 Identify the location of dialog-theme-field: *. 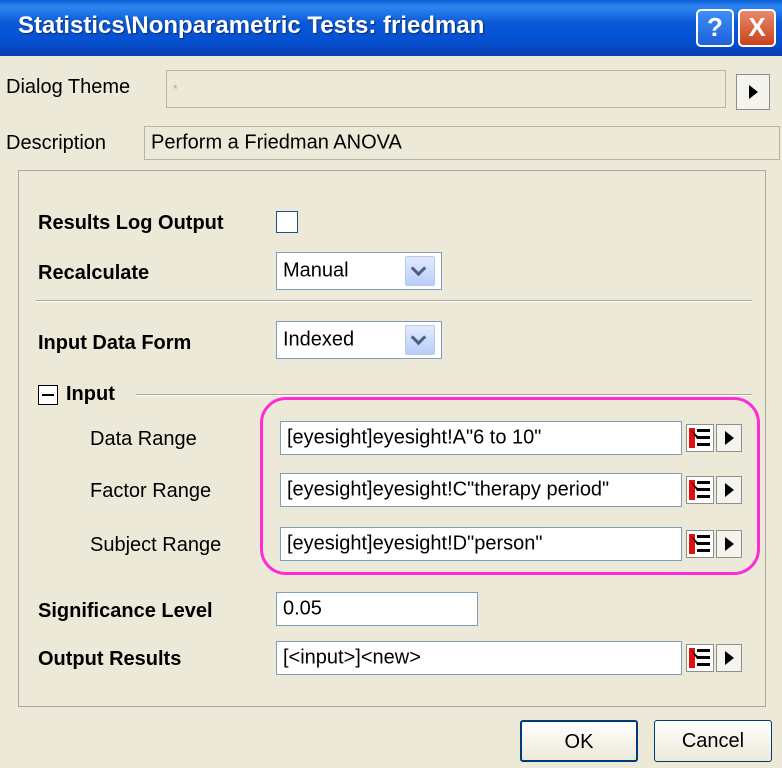
(446, 89).